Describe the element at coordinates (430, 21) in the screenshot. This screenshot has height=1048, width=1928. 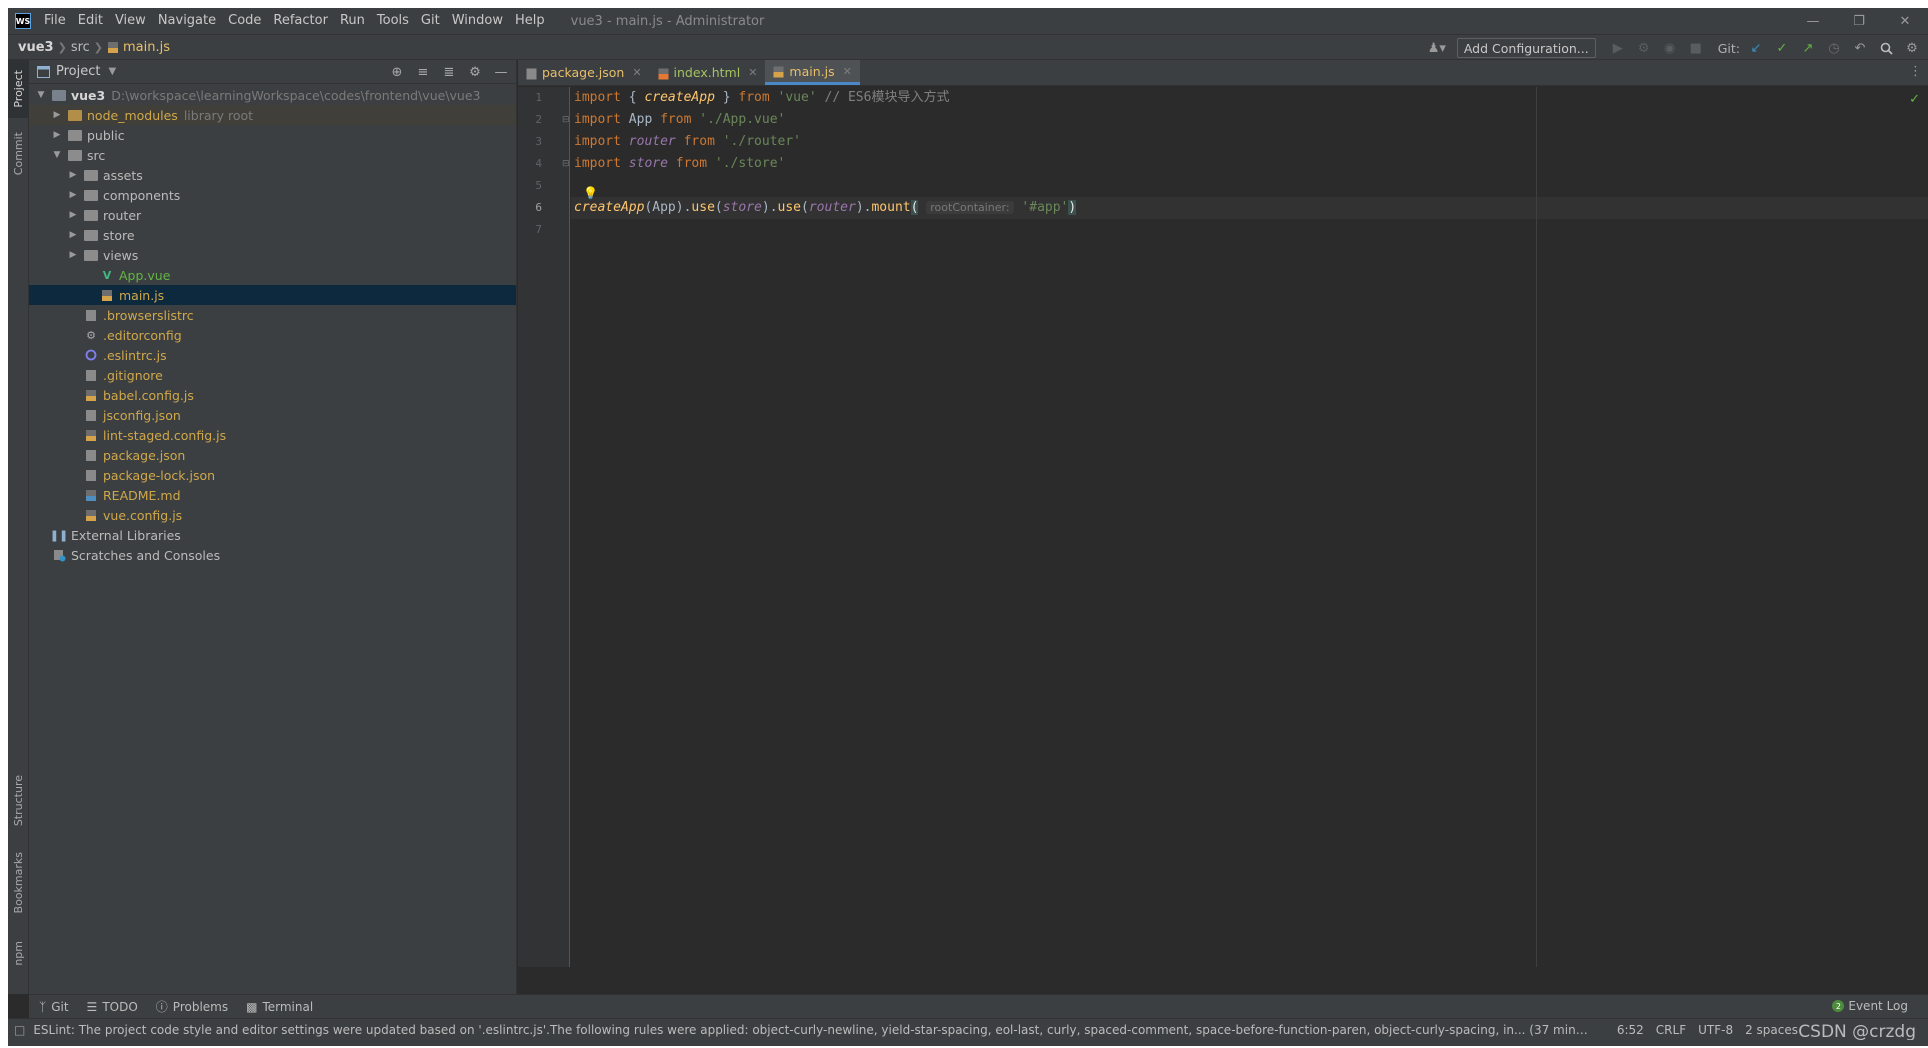
I see `menu-git: Git` at that location.